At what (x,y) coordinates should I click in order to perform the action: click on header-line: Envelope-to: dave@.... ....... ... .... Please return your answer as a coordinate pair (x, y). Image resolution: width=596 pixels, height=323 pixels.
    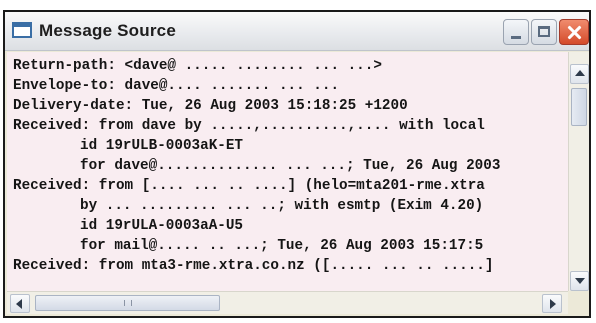
    Looking at the image, I should click on (176, 86).